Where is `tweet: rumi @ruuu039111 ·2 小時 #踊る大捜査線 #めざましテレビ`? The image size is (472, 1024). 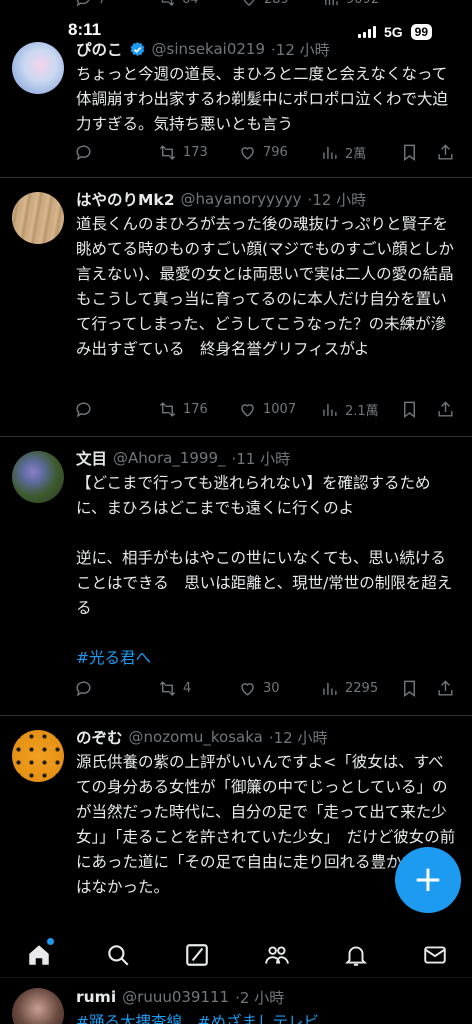 tweet: rumi @ruuu039111 ·2 小時 #踊る大捜査線 #めざましテレビ is located at coordinates (236, 1001).